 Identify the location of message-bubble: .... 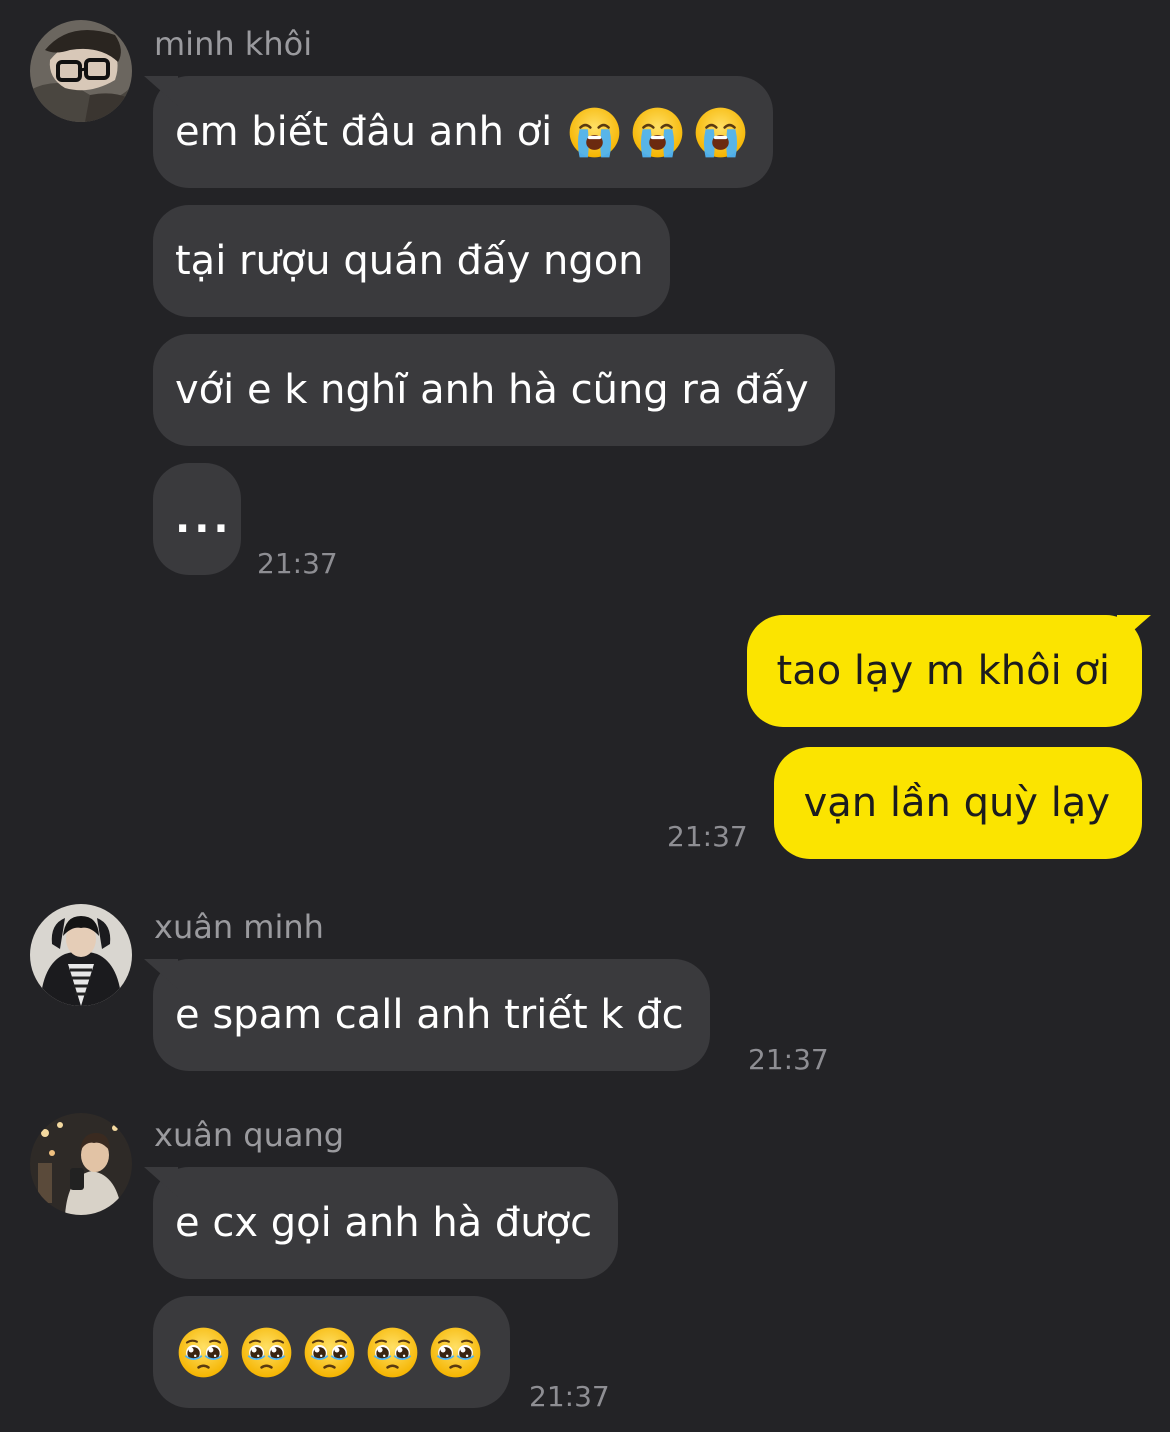
(197, 519).